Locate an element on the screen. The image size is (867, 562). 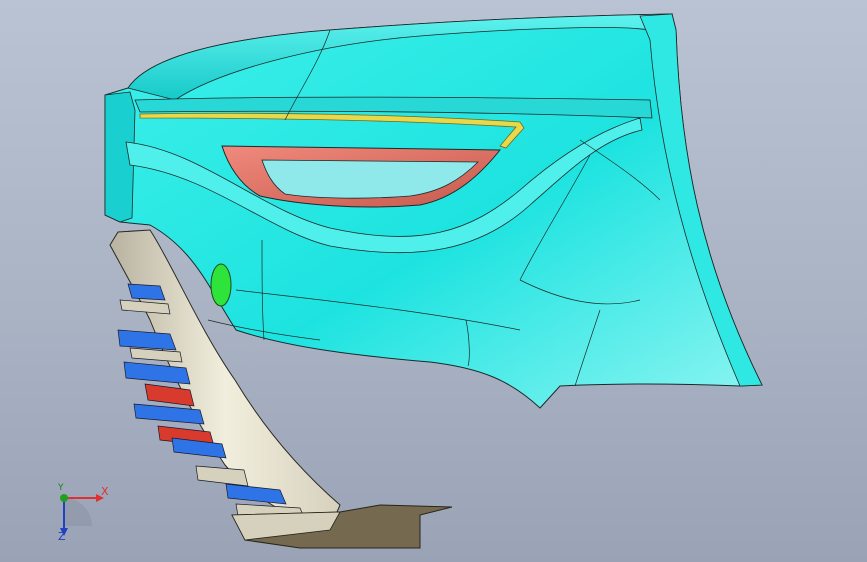
y-axis-label: Y is located at coordinates (61, 488).